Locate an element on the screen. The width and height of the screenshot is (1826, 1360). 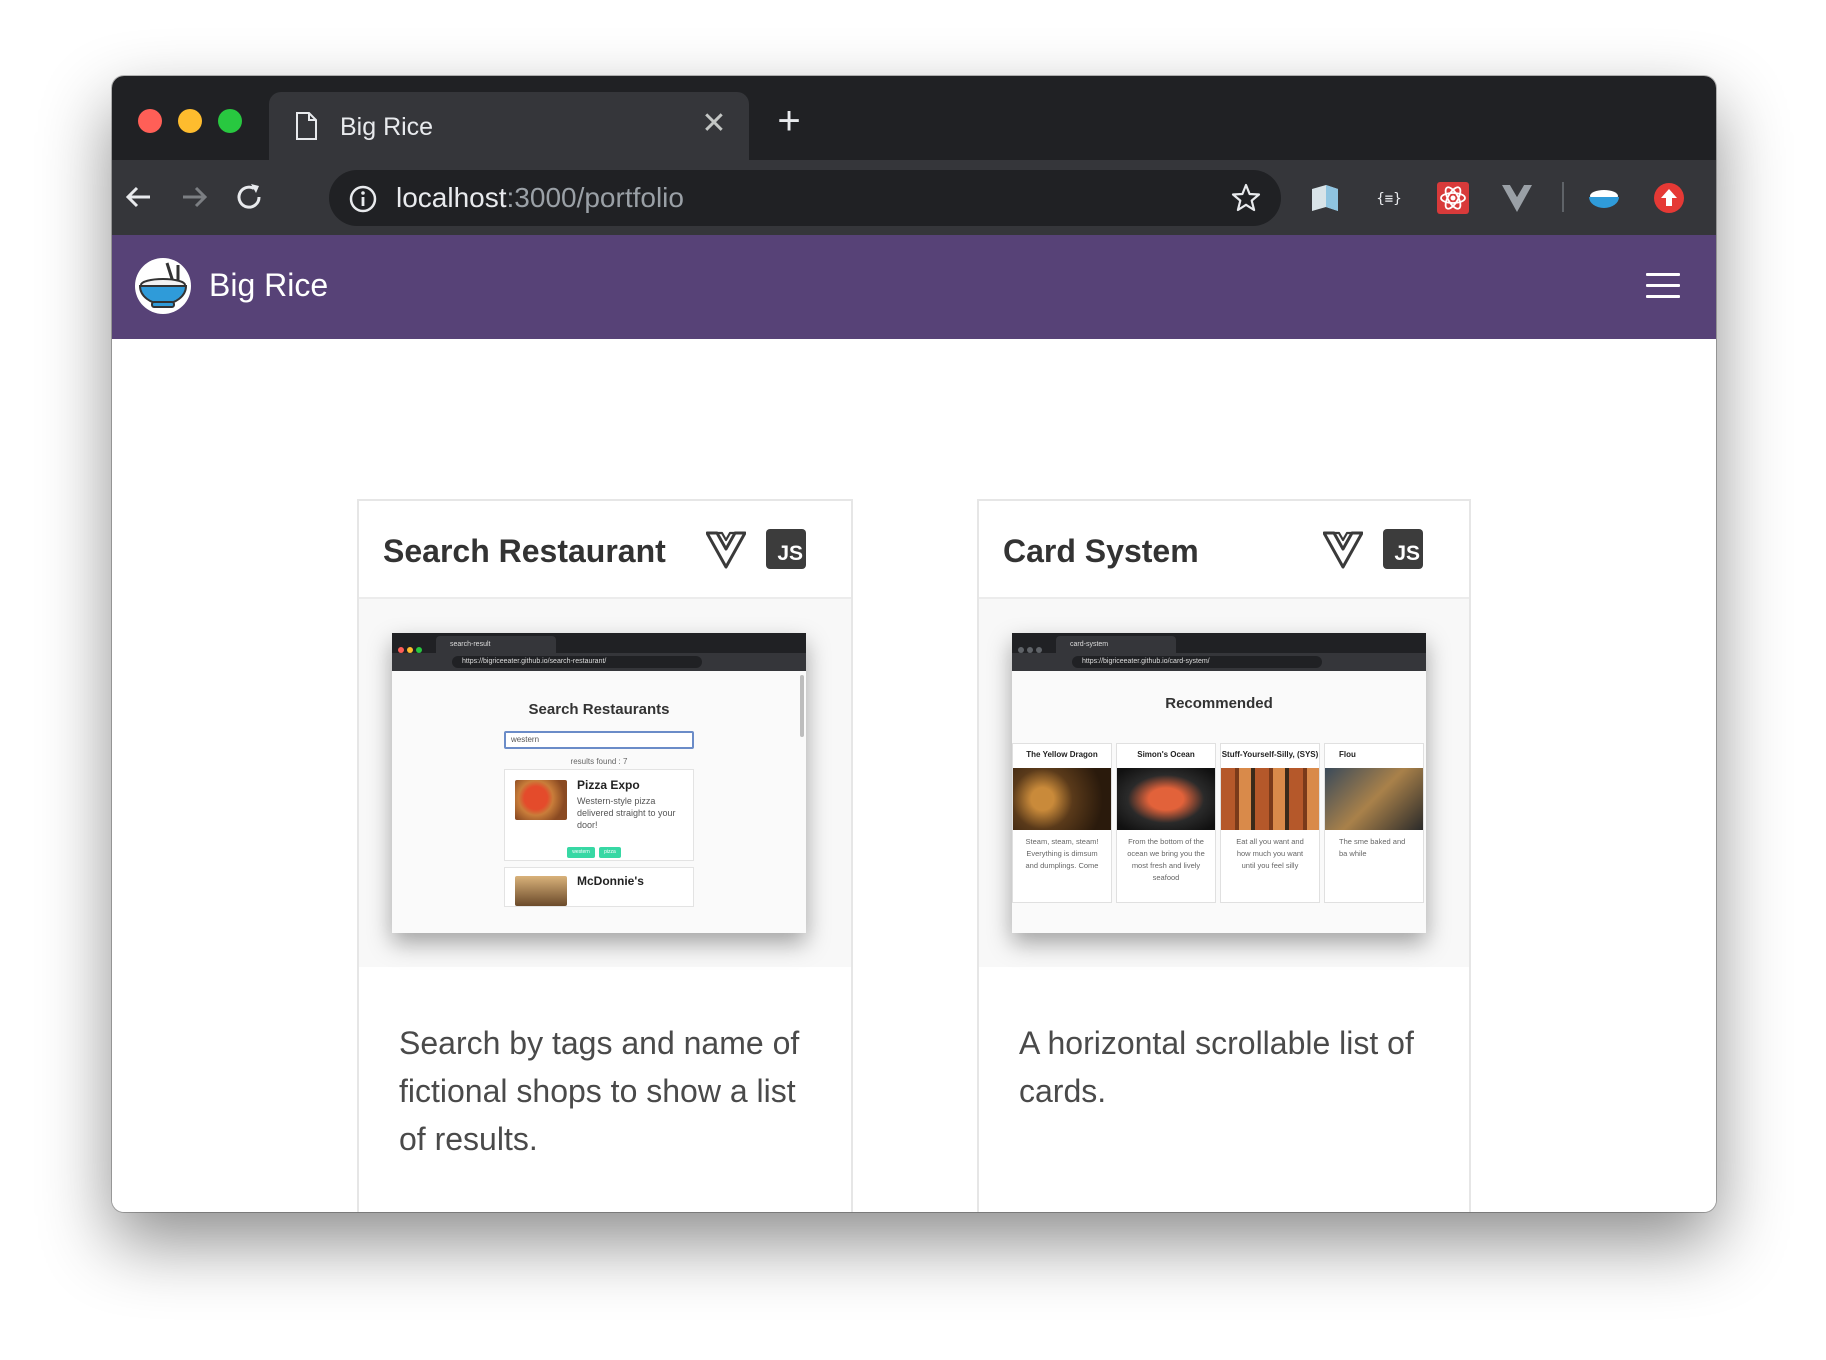
preview-card: Flou The sme baked and ba while is located at coordinates (1374, 823).